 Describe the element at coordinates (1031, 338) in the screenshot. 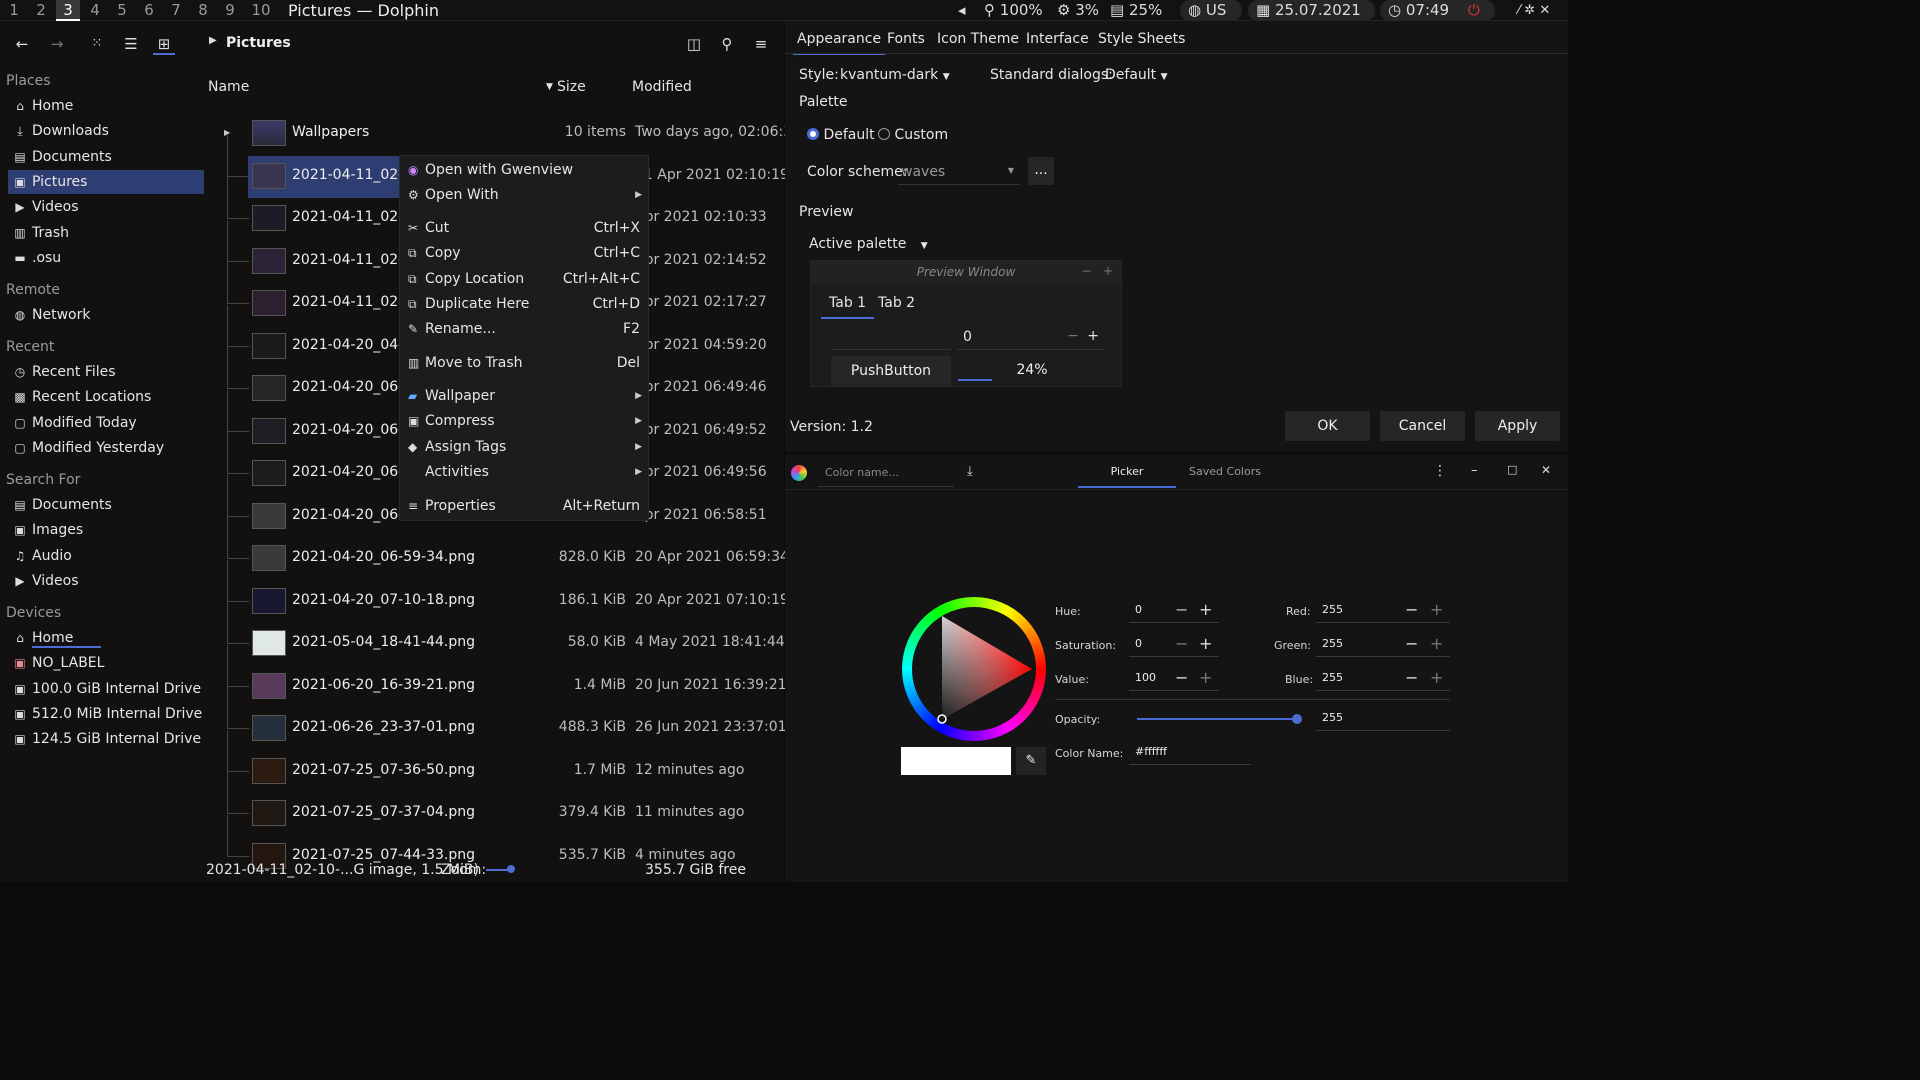

I see `preview-spinbox: 0 − +` at that location.